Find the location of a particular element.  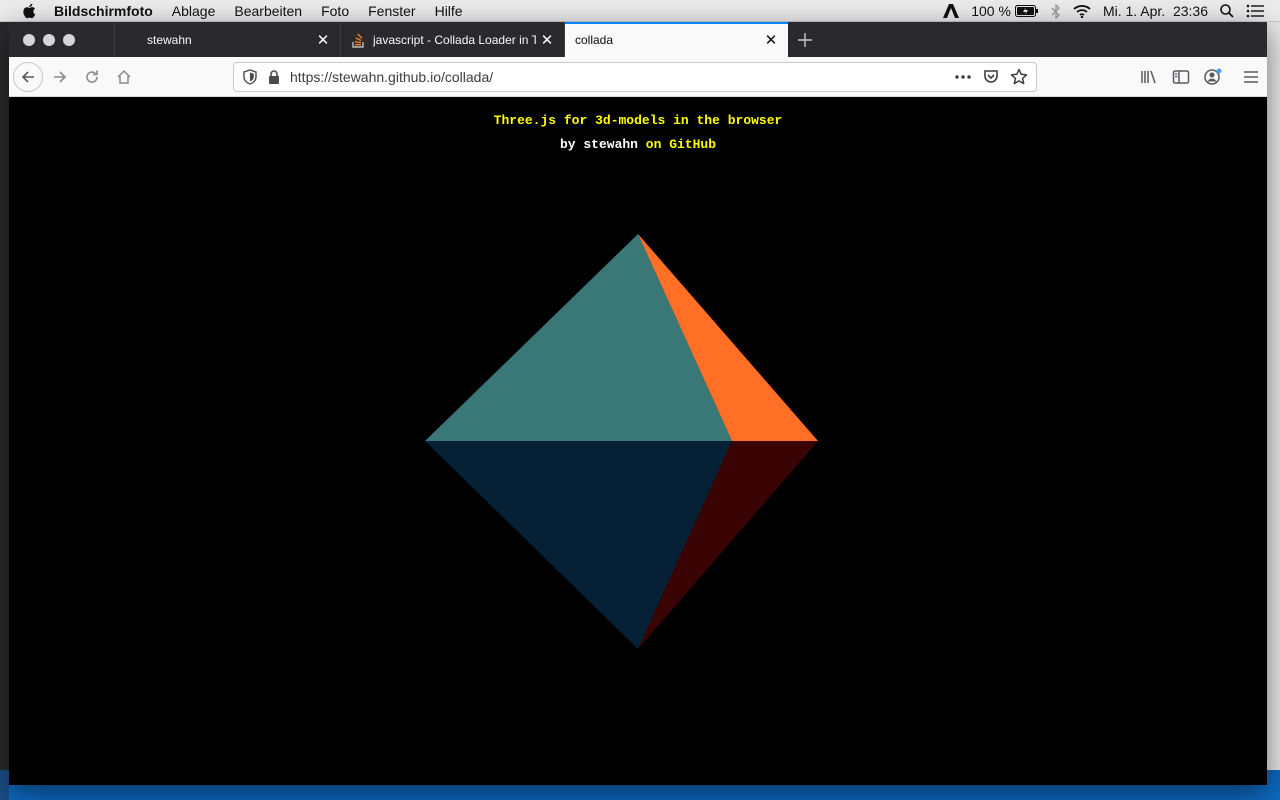

byline-author: by stewahn is located at coordinates (598, 144).